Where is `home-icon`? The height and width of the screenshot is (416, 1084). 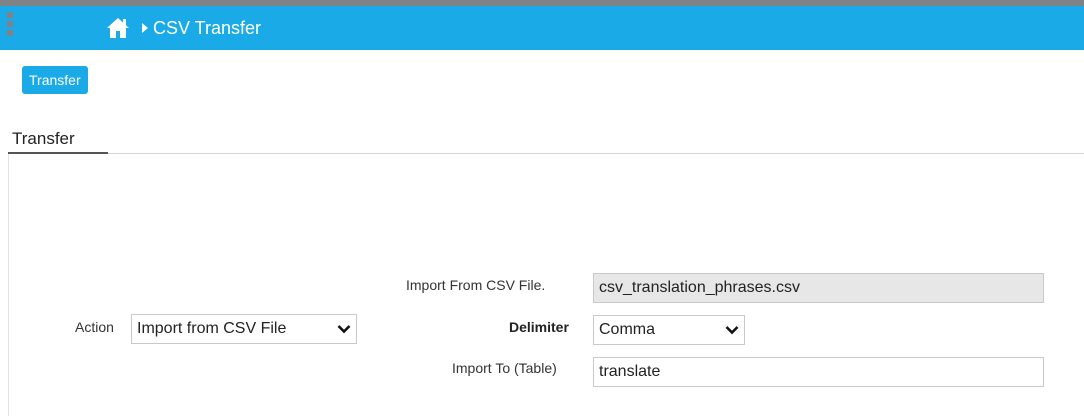 home-icon is located at coordinates (118, 28).